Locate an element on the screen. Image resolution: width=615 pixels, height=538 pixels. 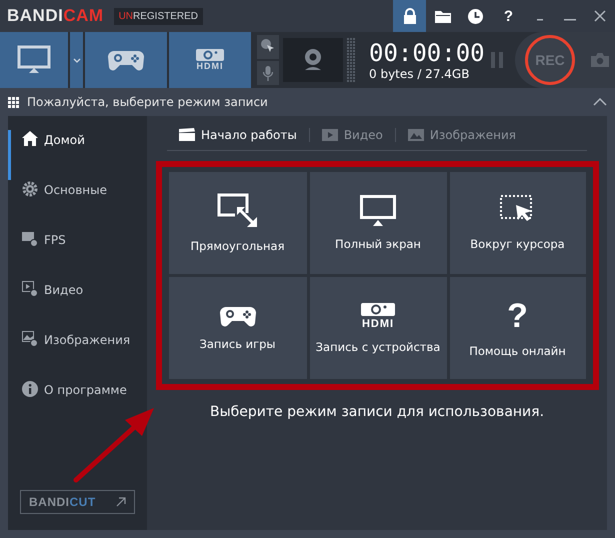
info-icon is located at coordinates (30, 389).